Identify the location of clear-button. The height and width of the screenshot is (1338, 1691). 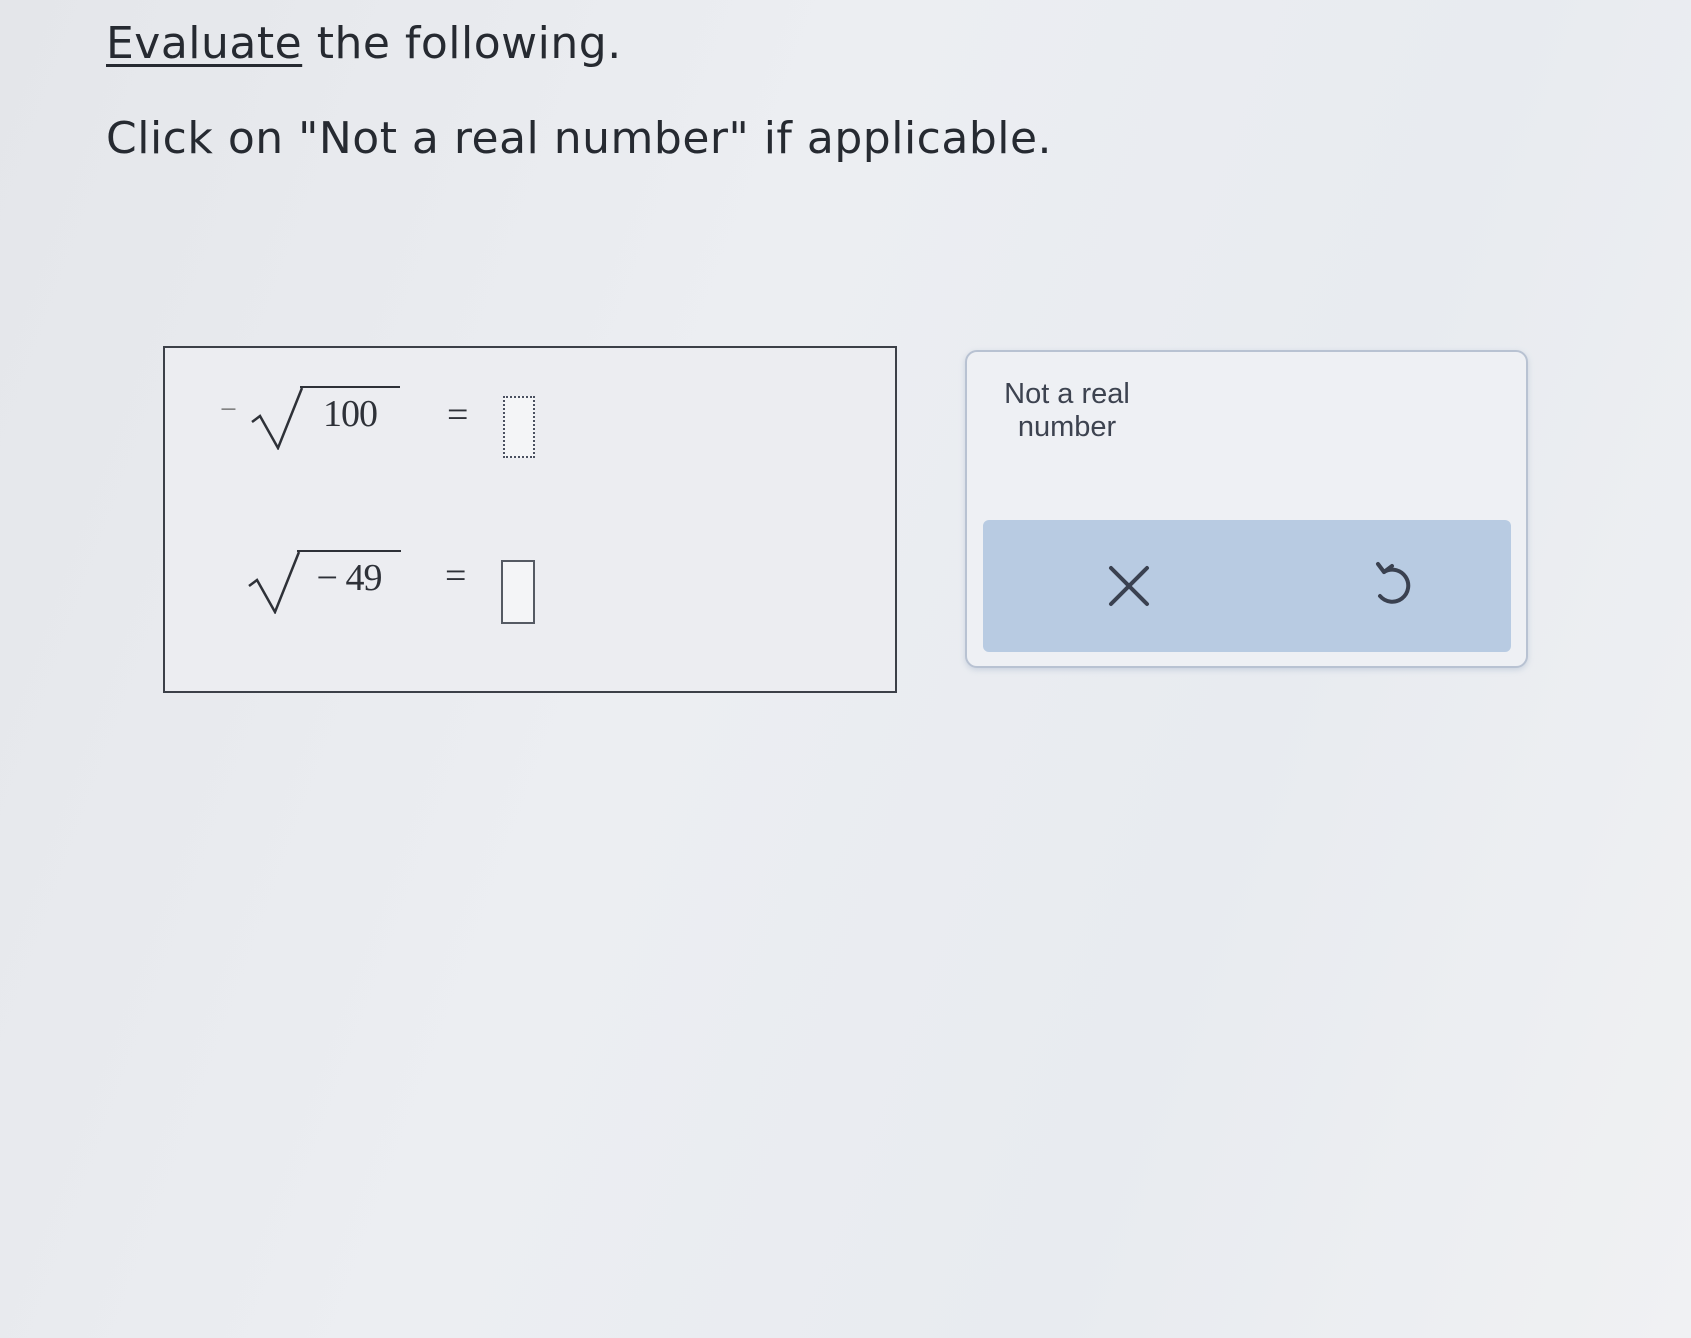
(1129, 586).